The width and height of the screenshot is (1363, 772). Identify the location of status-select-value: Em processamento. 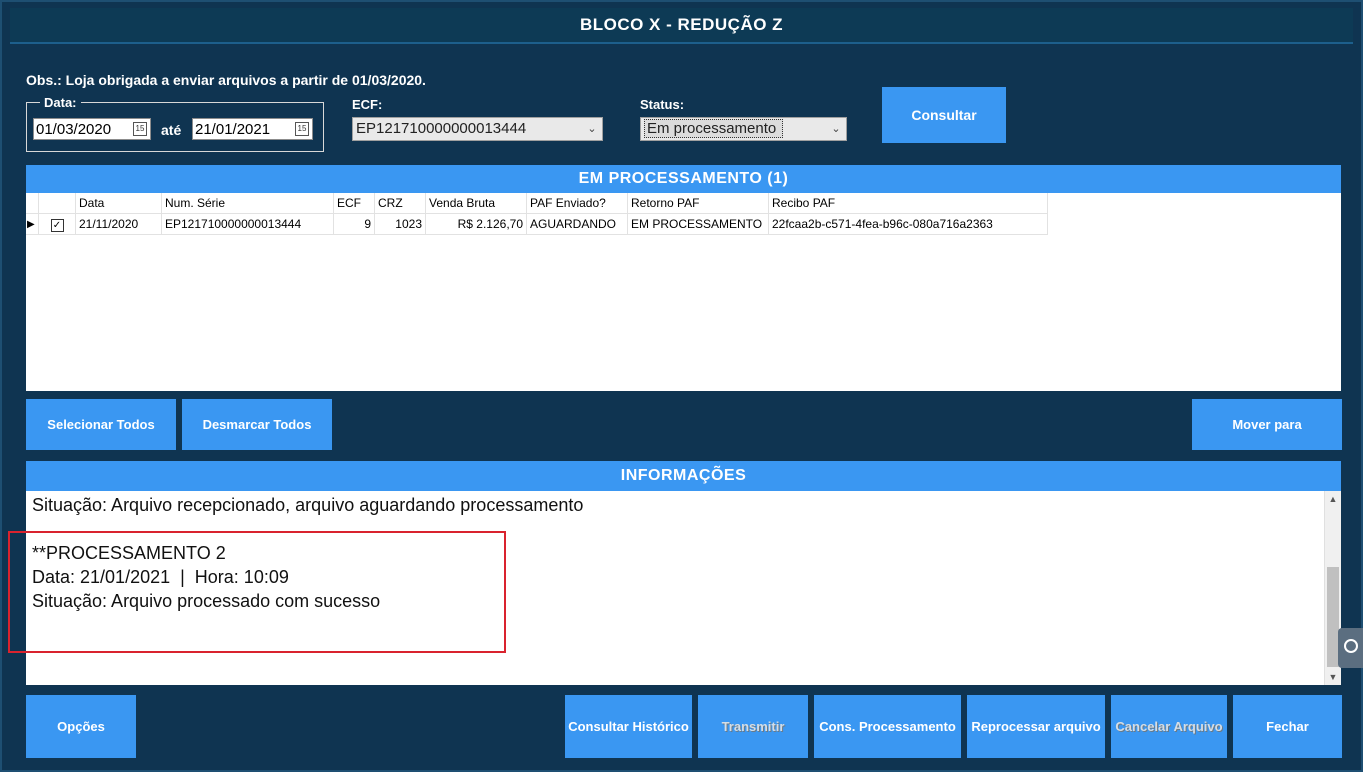
(714, 128).